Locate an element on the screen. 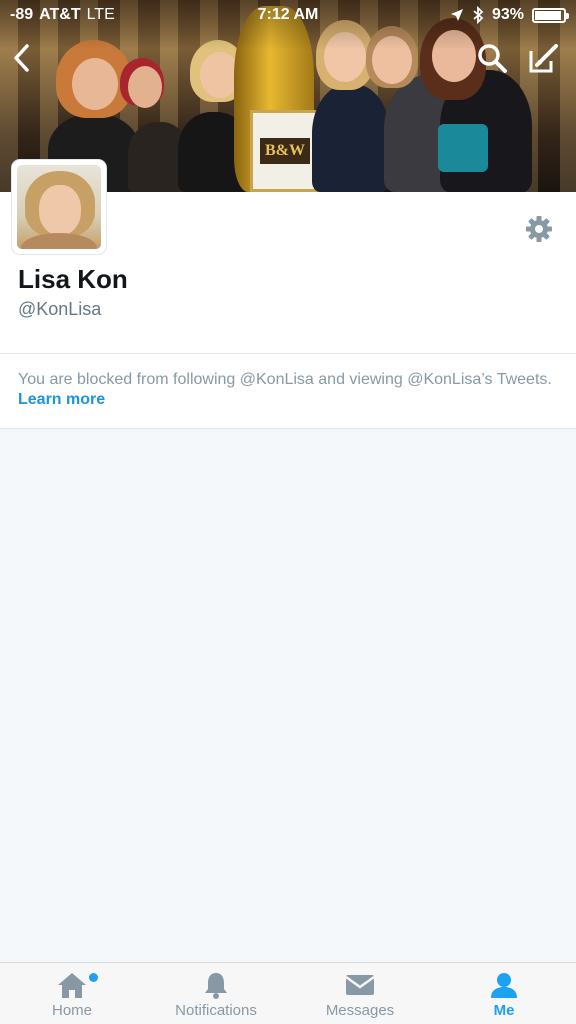  profile-name: Lisa Kon is located at coordinates (73, 279).